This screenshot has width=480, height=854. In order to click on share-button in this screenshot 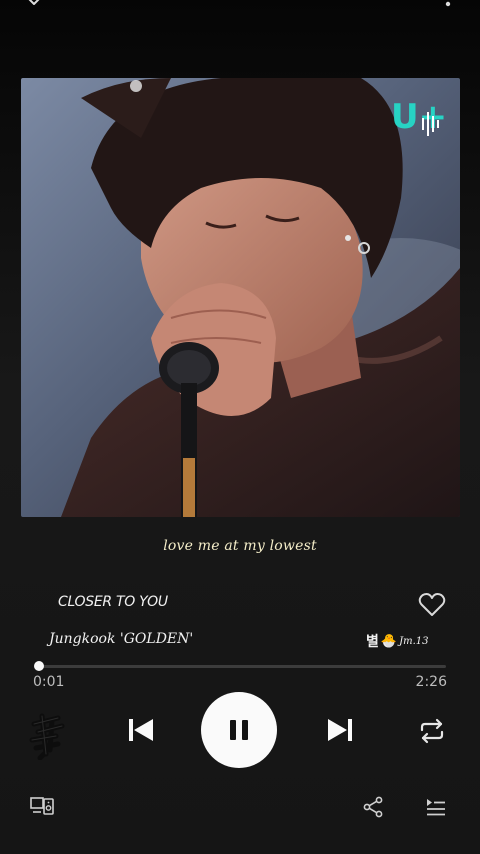, I will do `click(373, 807)`.